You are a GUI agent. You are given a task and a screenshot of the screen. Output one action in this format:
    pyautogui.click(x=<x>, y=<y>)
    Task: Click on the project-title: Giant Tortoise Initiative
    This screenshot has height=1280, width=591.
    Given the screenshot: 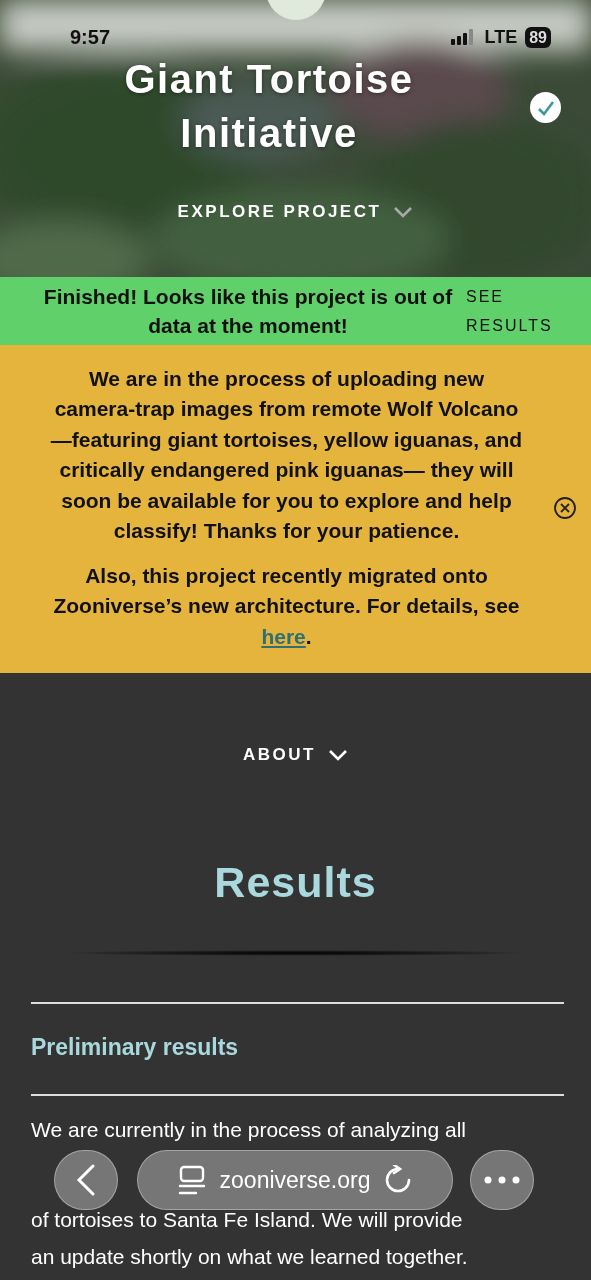 What is the action you would take?
    pyautogui.click(x=269, y=106)
    